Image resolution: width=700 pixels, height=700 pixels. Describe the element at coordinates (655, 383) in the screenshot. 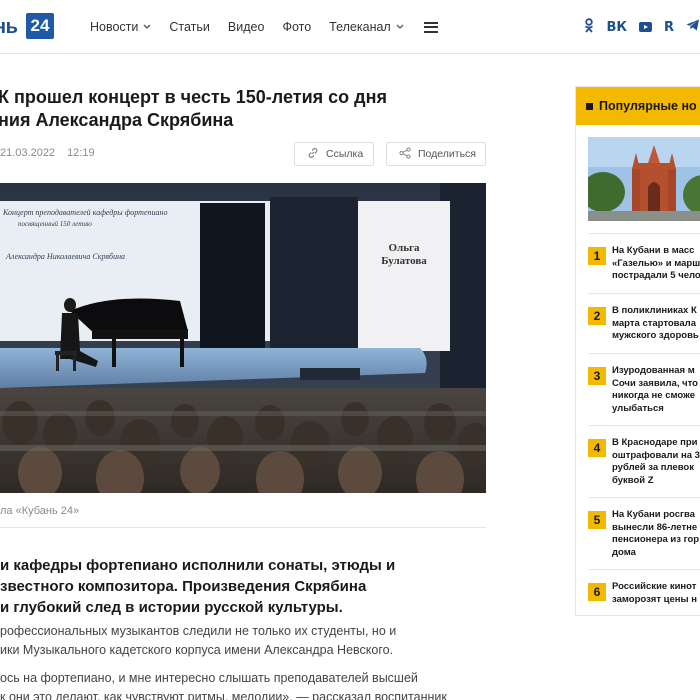

I see `popular-item-line: Сочи заявила, что` at that location.